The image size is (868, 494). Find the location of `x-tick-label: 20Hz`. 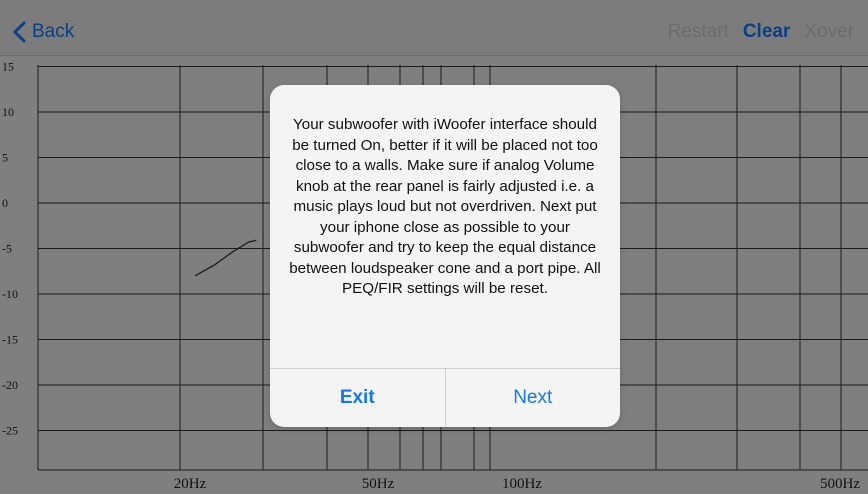

x-tick-label: 20Hz is located at coordinates (190, 484).